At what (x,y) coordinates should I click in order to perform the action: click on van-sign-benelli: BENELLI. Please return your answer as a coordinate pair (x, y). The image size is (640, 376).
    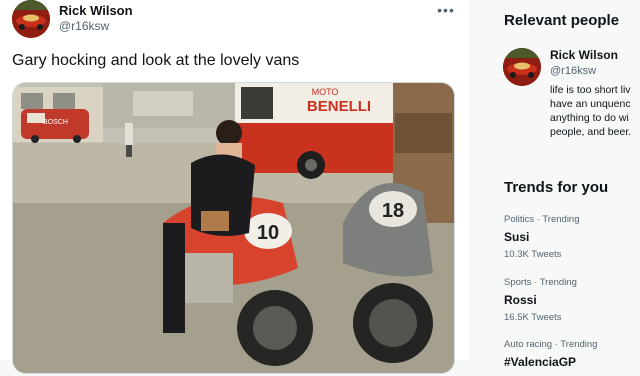
    Looking at the image, I should click on (339, 106).